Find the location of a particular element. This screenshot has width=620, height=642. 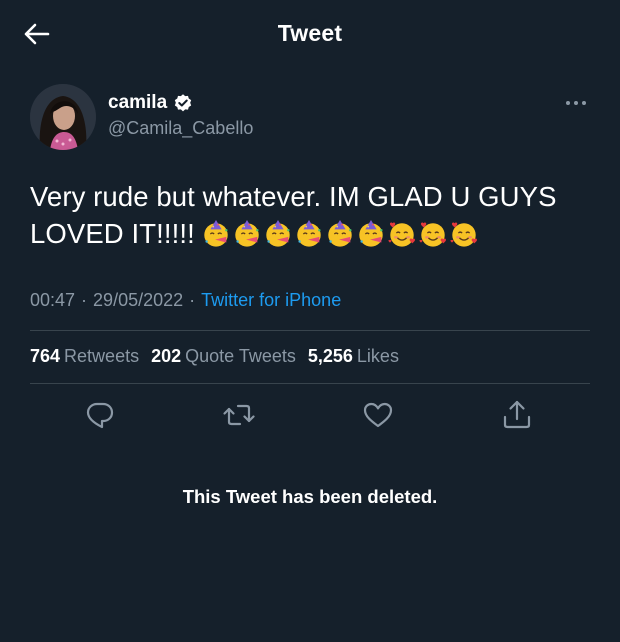

retweets-label: Retweets is located at coordinates (102, 356).